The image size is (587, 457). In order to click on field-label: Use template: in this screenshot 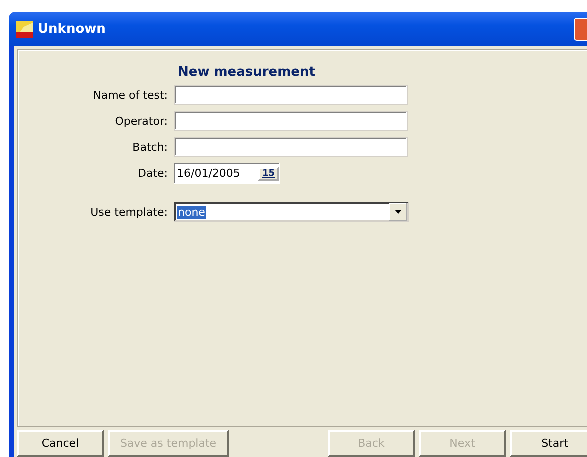, I will do `click(129, 212)`.